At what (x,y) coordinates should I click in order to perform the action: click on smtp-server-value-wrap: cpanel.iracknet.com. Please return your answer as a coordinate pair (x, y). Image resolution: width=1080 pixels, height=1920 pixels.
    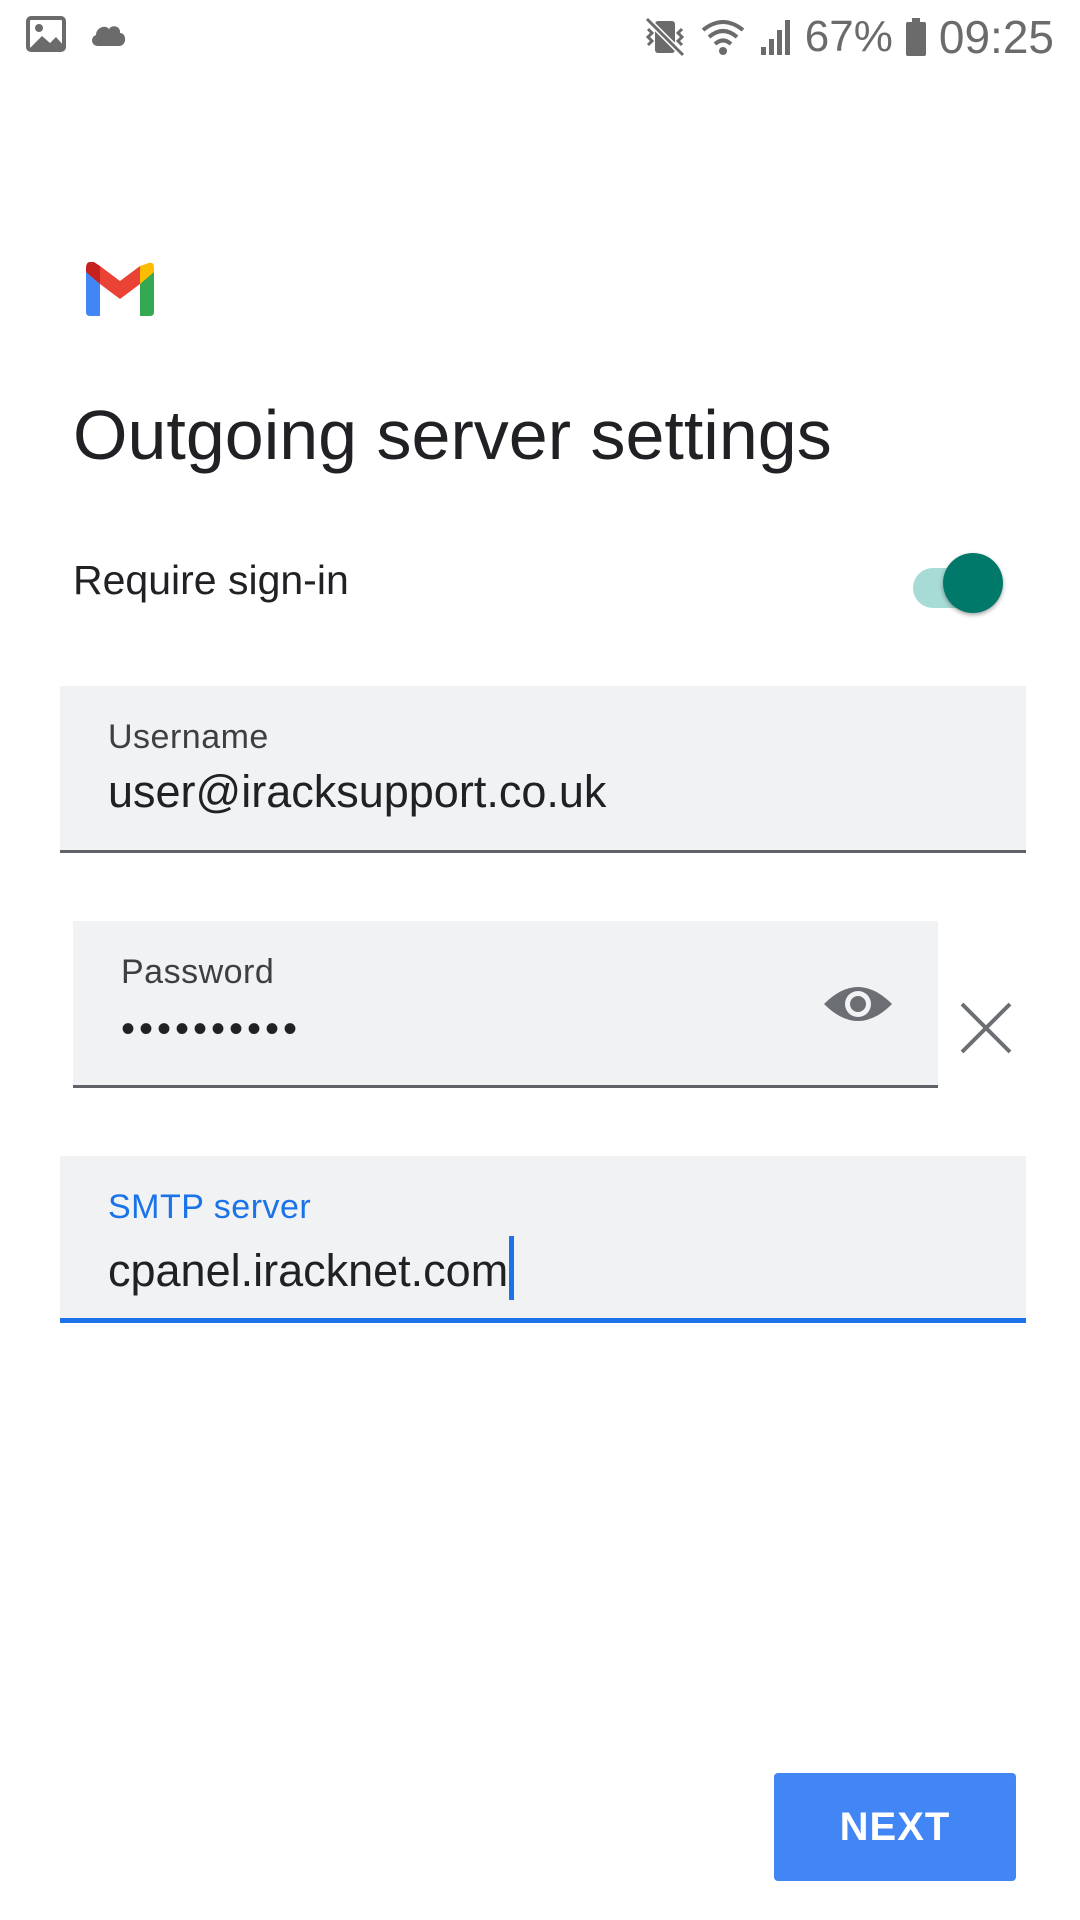
    Looking at the image, I should click on (311, 1268).